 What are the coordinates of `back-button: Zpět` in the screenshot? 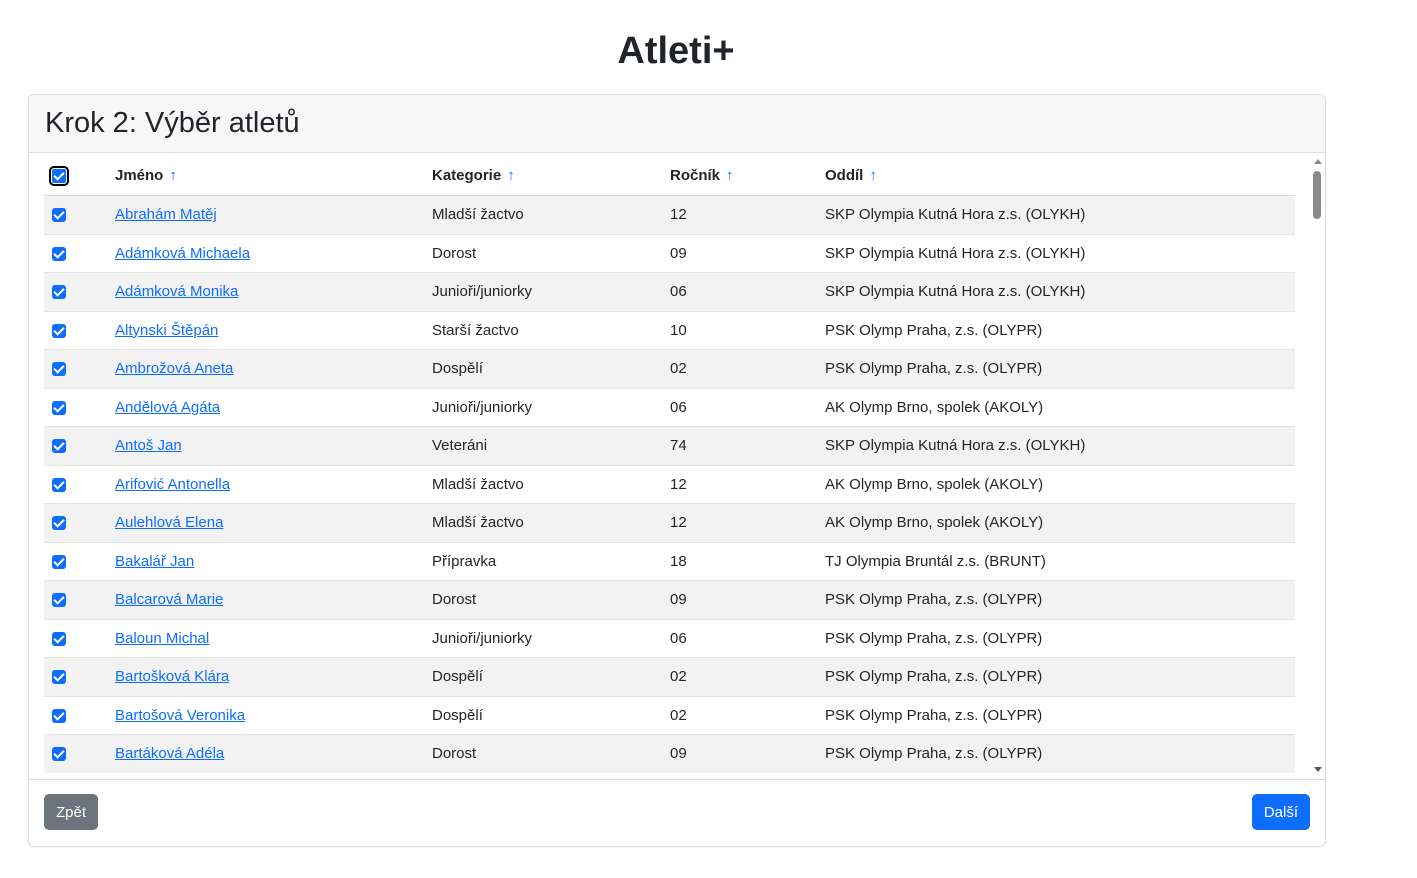 It's located at (71, 812).